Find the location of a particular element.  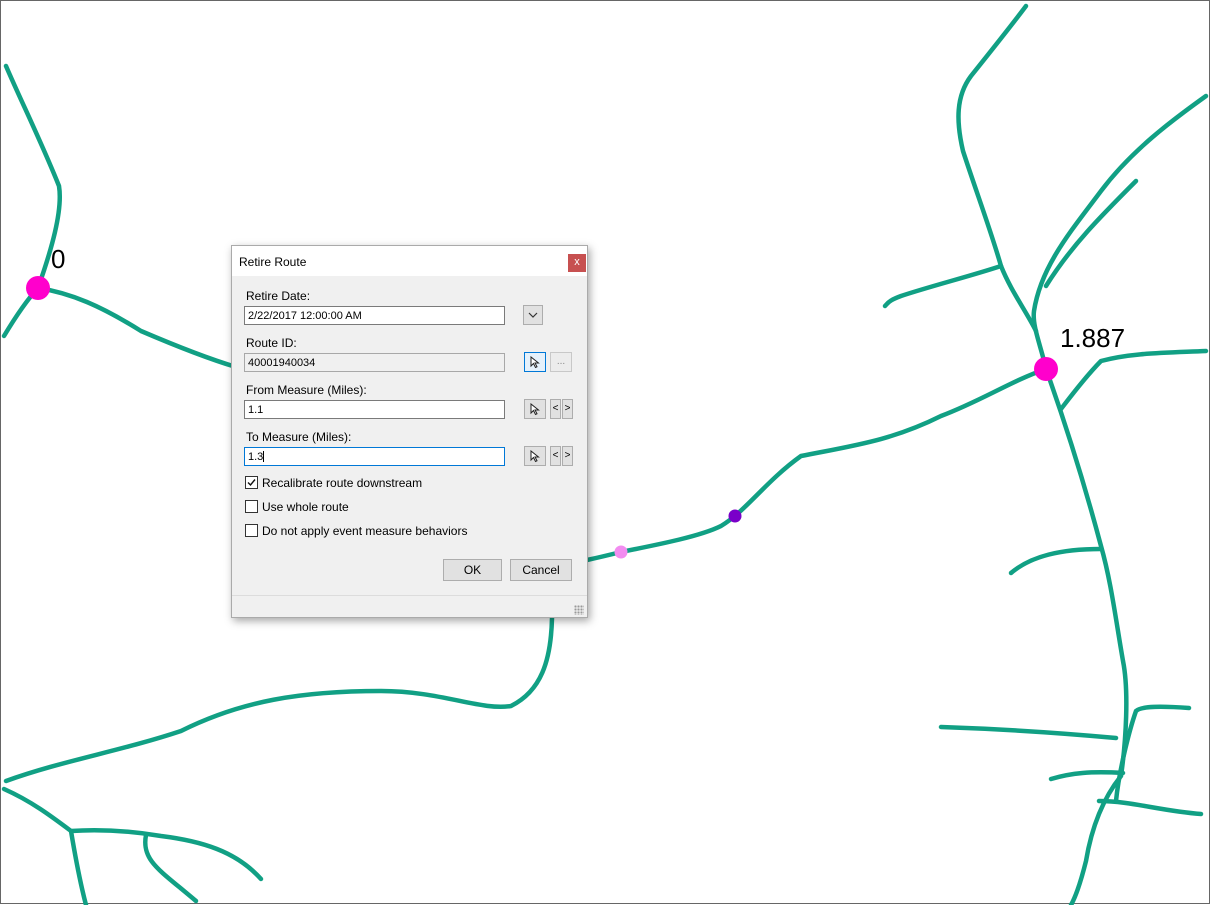

dialog-statusbar is located at coordinates (409, 606).